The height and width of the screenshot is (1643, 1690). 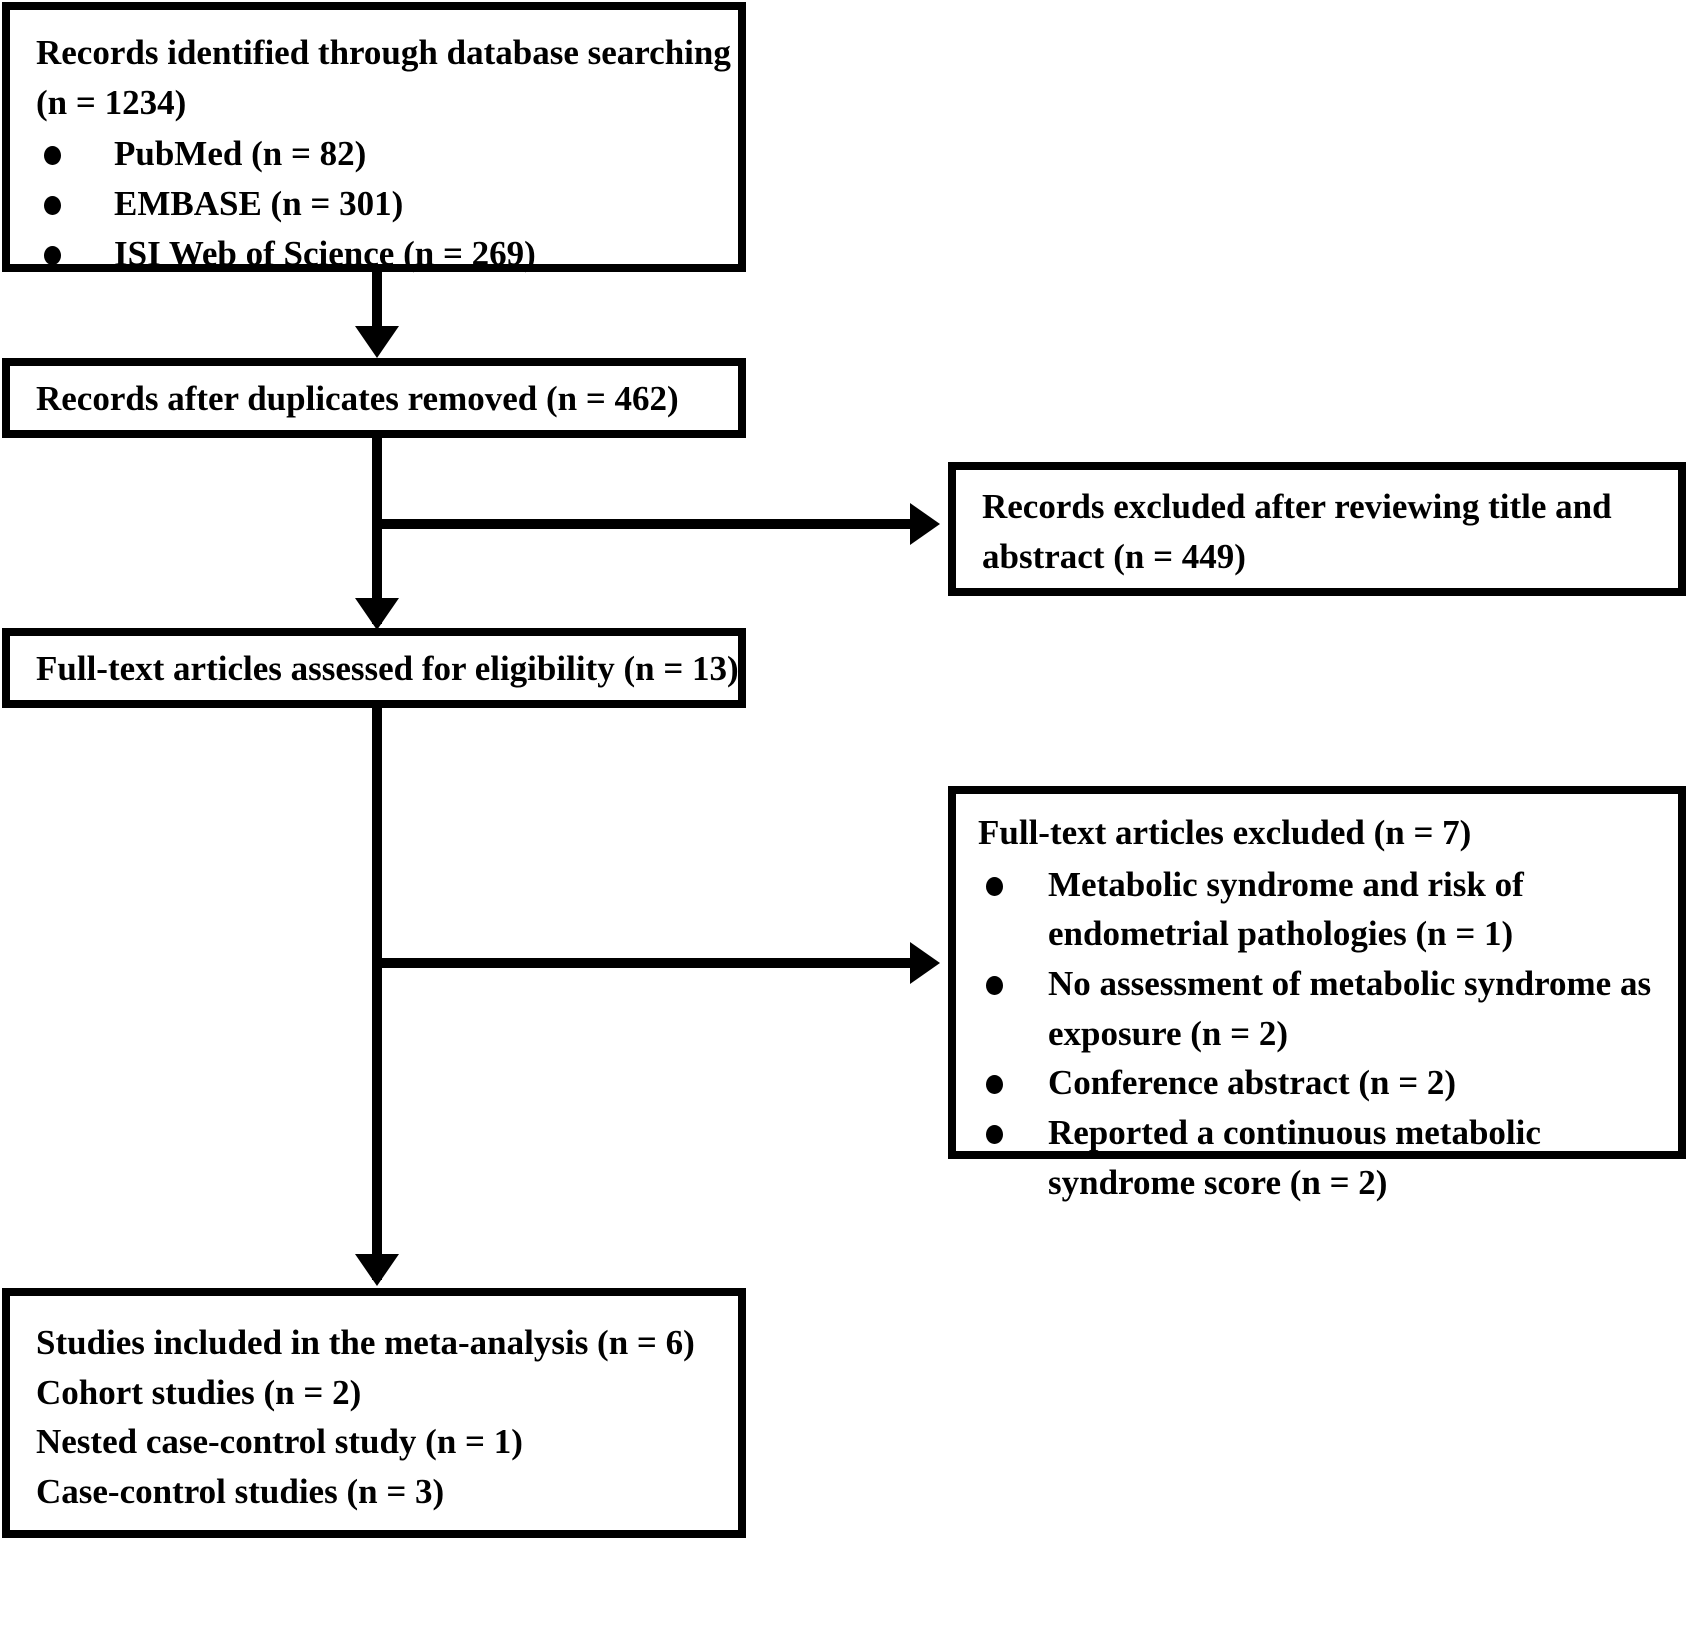 I want to click on list-item: EMBASE (n = 301), so click(x=376, y=204).